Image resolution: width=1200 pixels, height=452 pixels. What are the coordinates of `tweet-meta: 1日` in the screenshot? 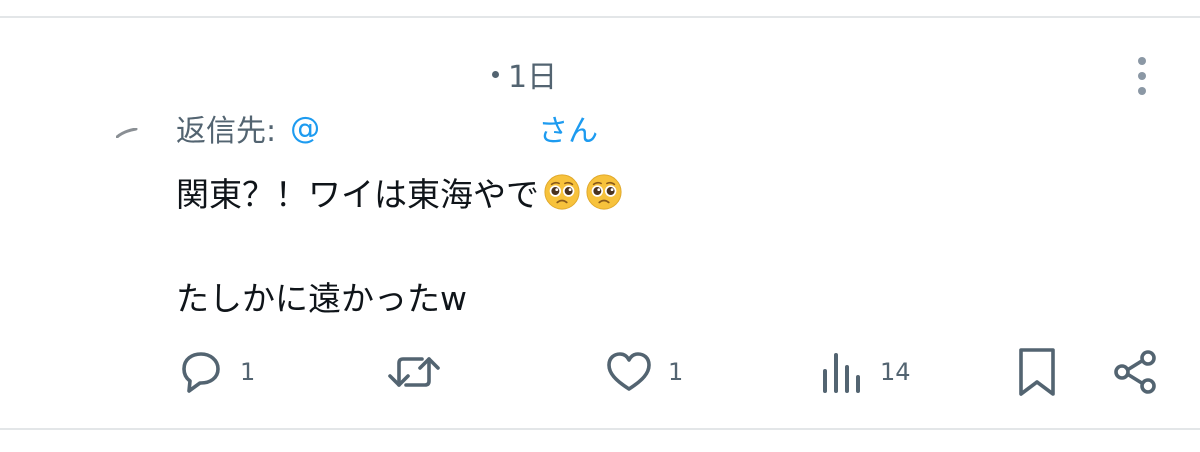 It's located at (524, 74).